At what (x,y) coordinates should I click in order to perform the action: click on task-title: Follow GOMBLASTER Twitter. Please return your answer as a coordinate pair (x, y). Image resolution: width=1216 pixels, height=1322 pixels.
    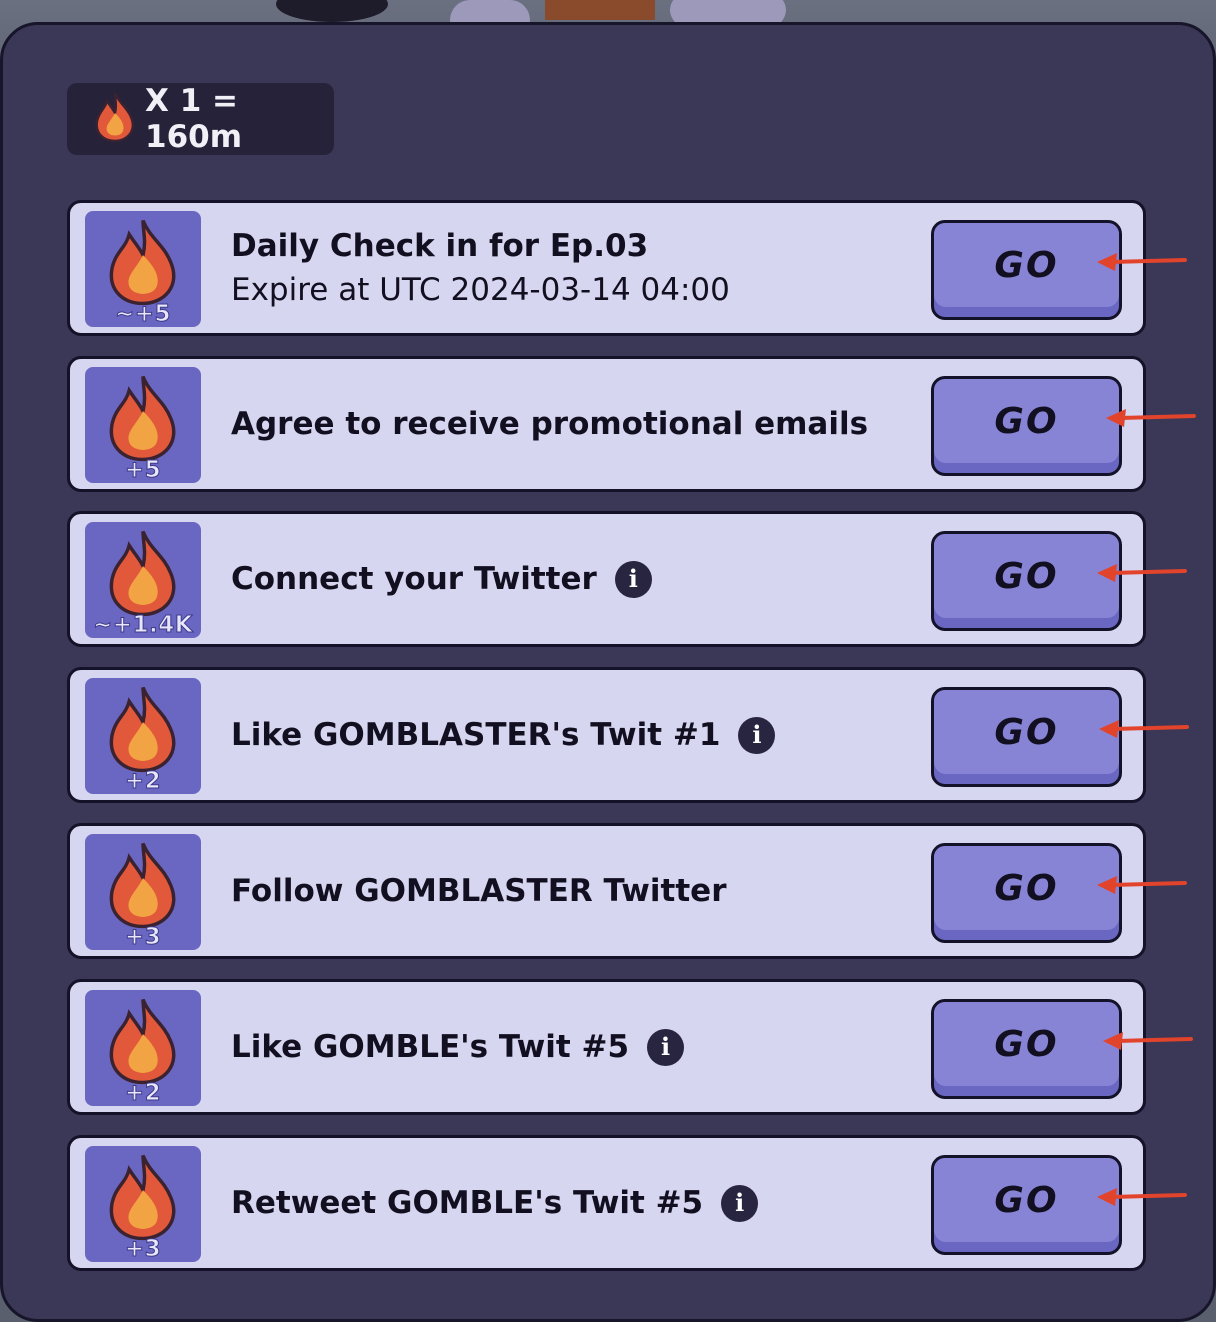
    Looking at the image, I should click on (479, 891).